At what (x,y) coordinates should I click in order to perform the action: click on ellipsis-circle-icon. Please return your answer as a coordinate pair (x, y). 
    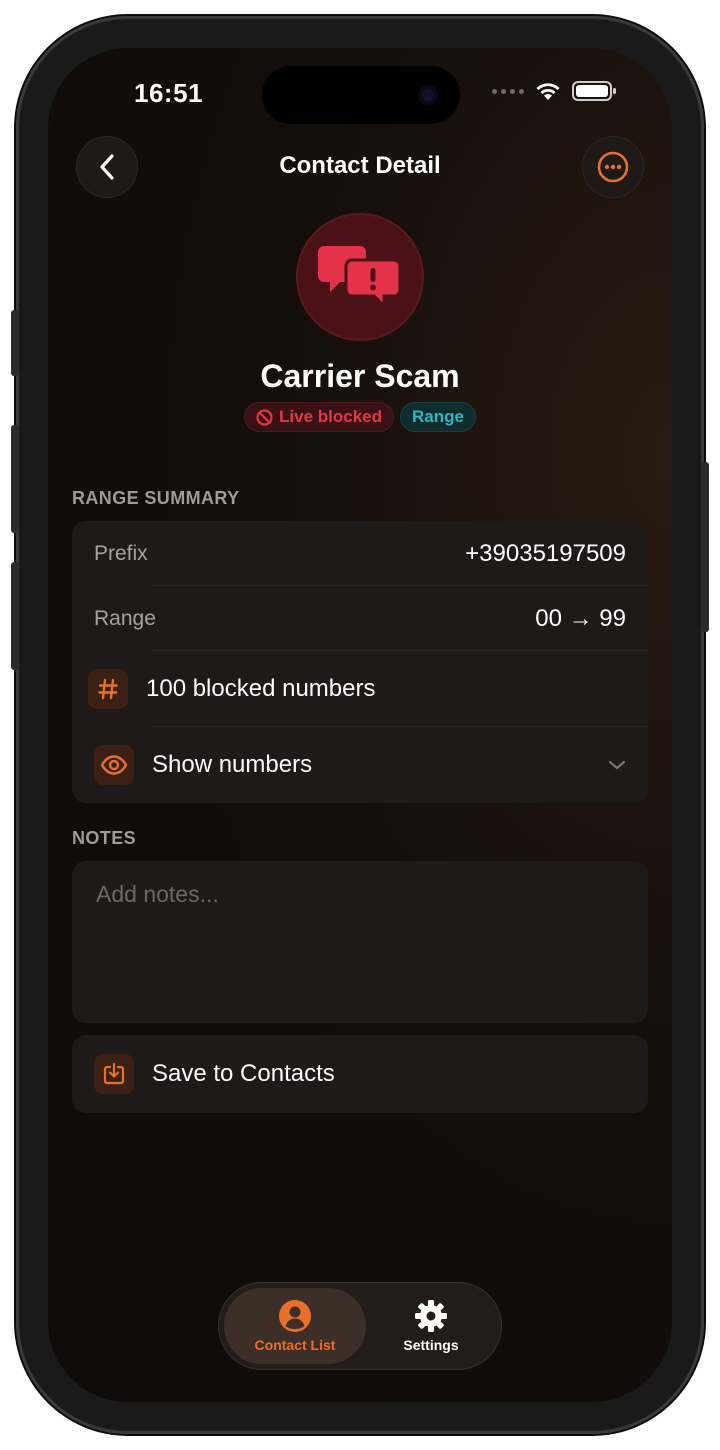
    Looking at the image, I should click on (613, 167).